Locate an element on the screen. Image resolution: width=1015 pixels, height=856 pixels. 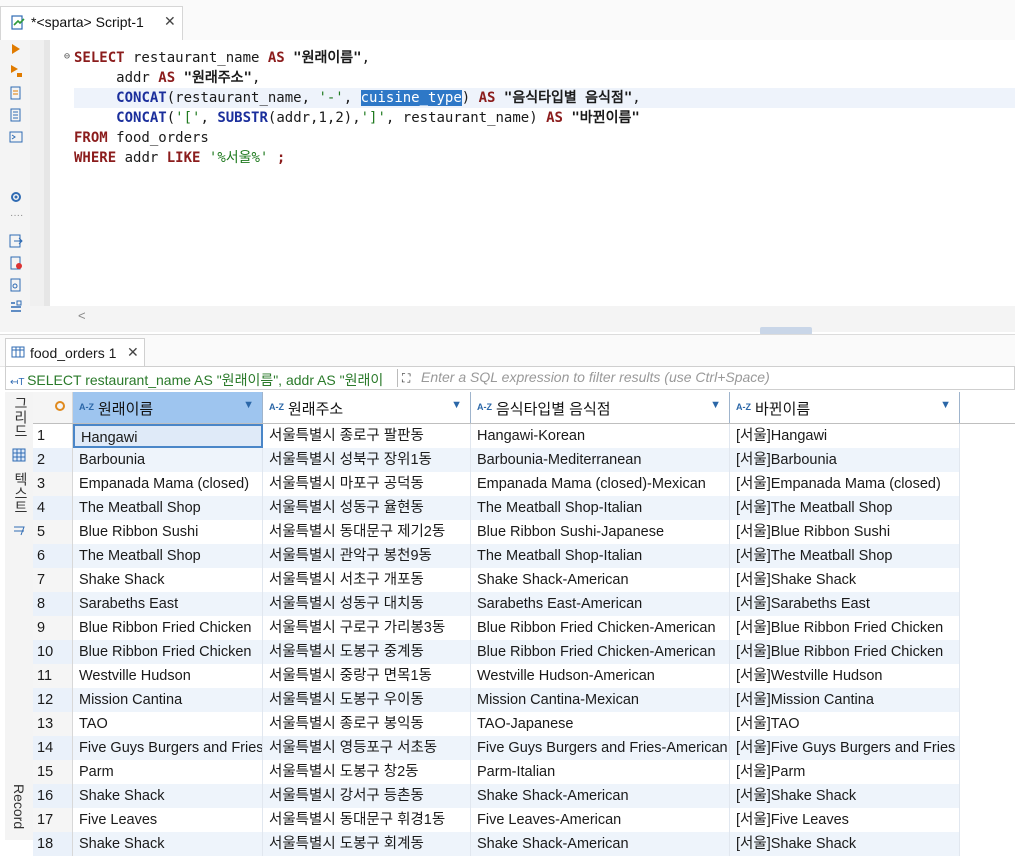
table-cell: TAO is located at coordinates (168, 724).